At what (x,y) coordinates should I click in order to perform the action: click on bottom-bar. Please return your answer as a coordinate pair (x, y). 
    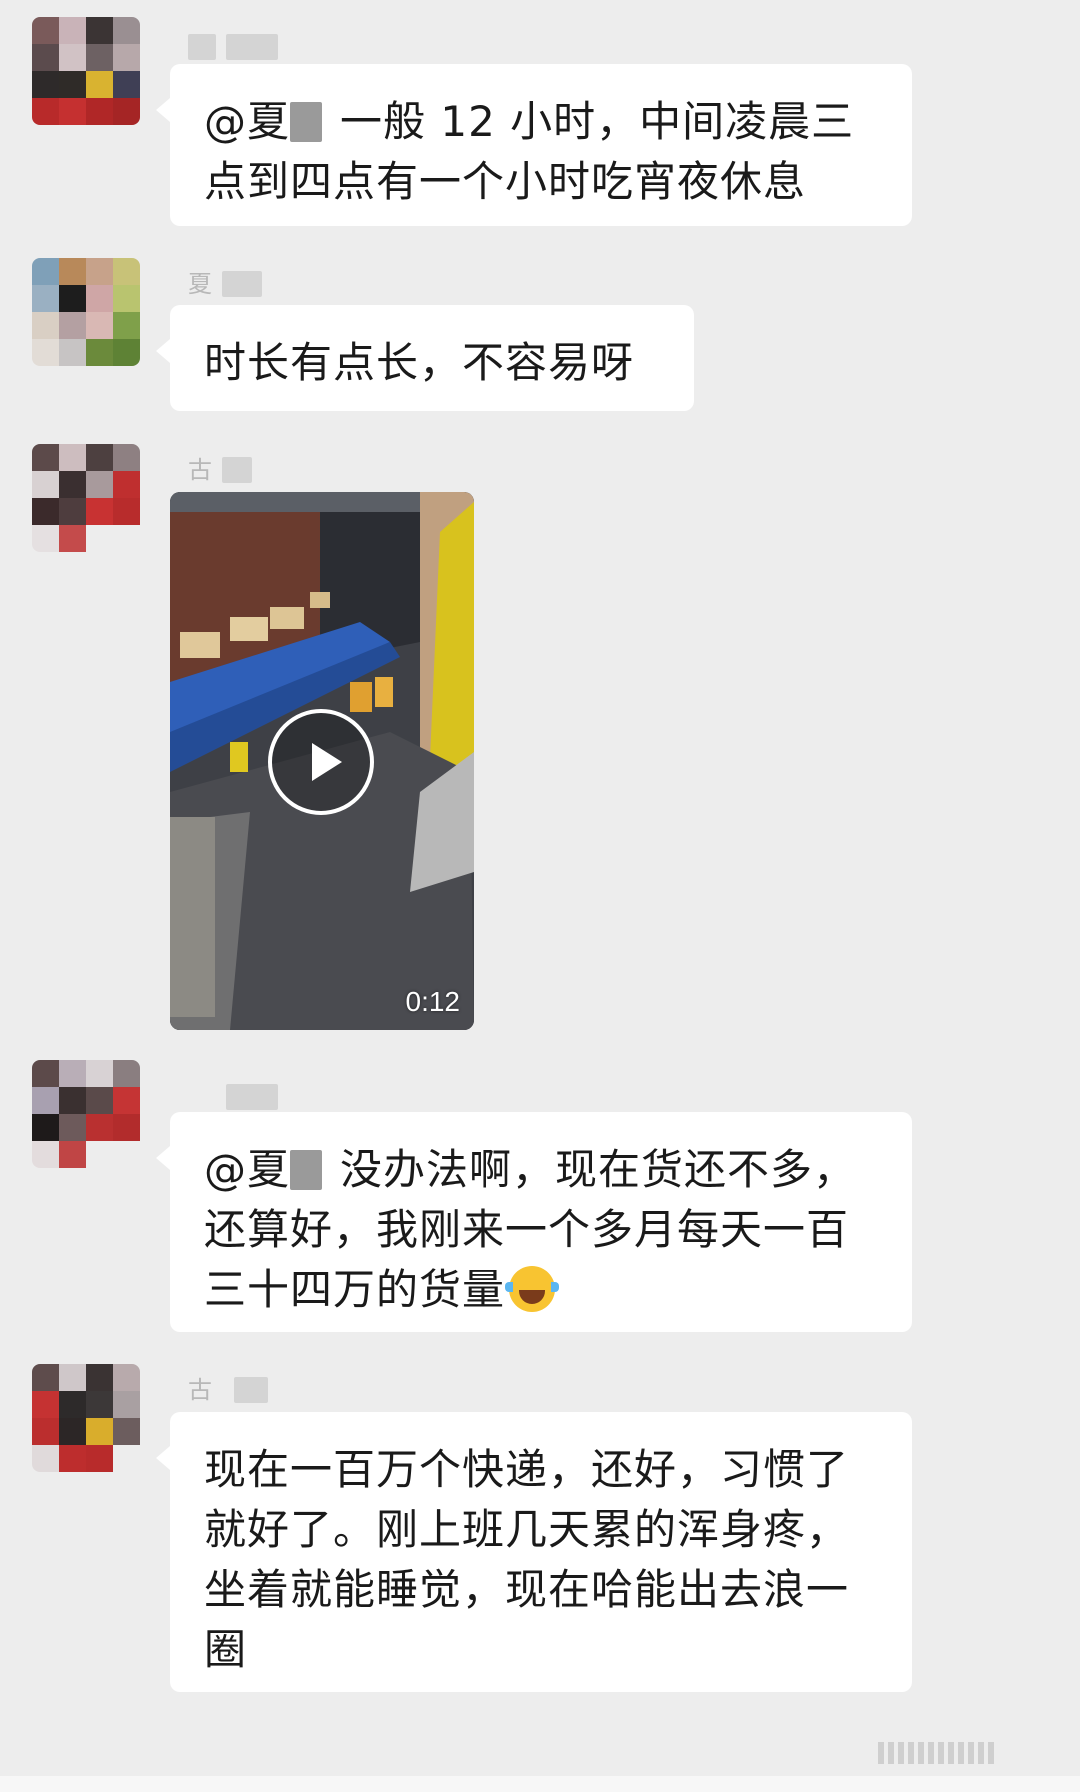
    Looking at the image, I should click on (540, 1784).